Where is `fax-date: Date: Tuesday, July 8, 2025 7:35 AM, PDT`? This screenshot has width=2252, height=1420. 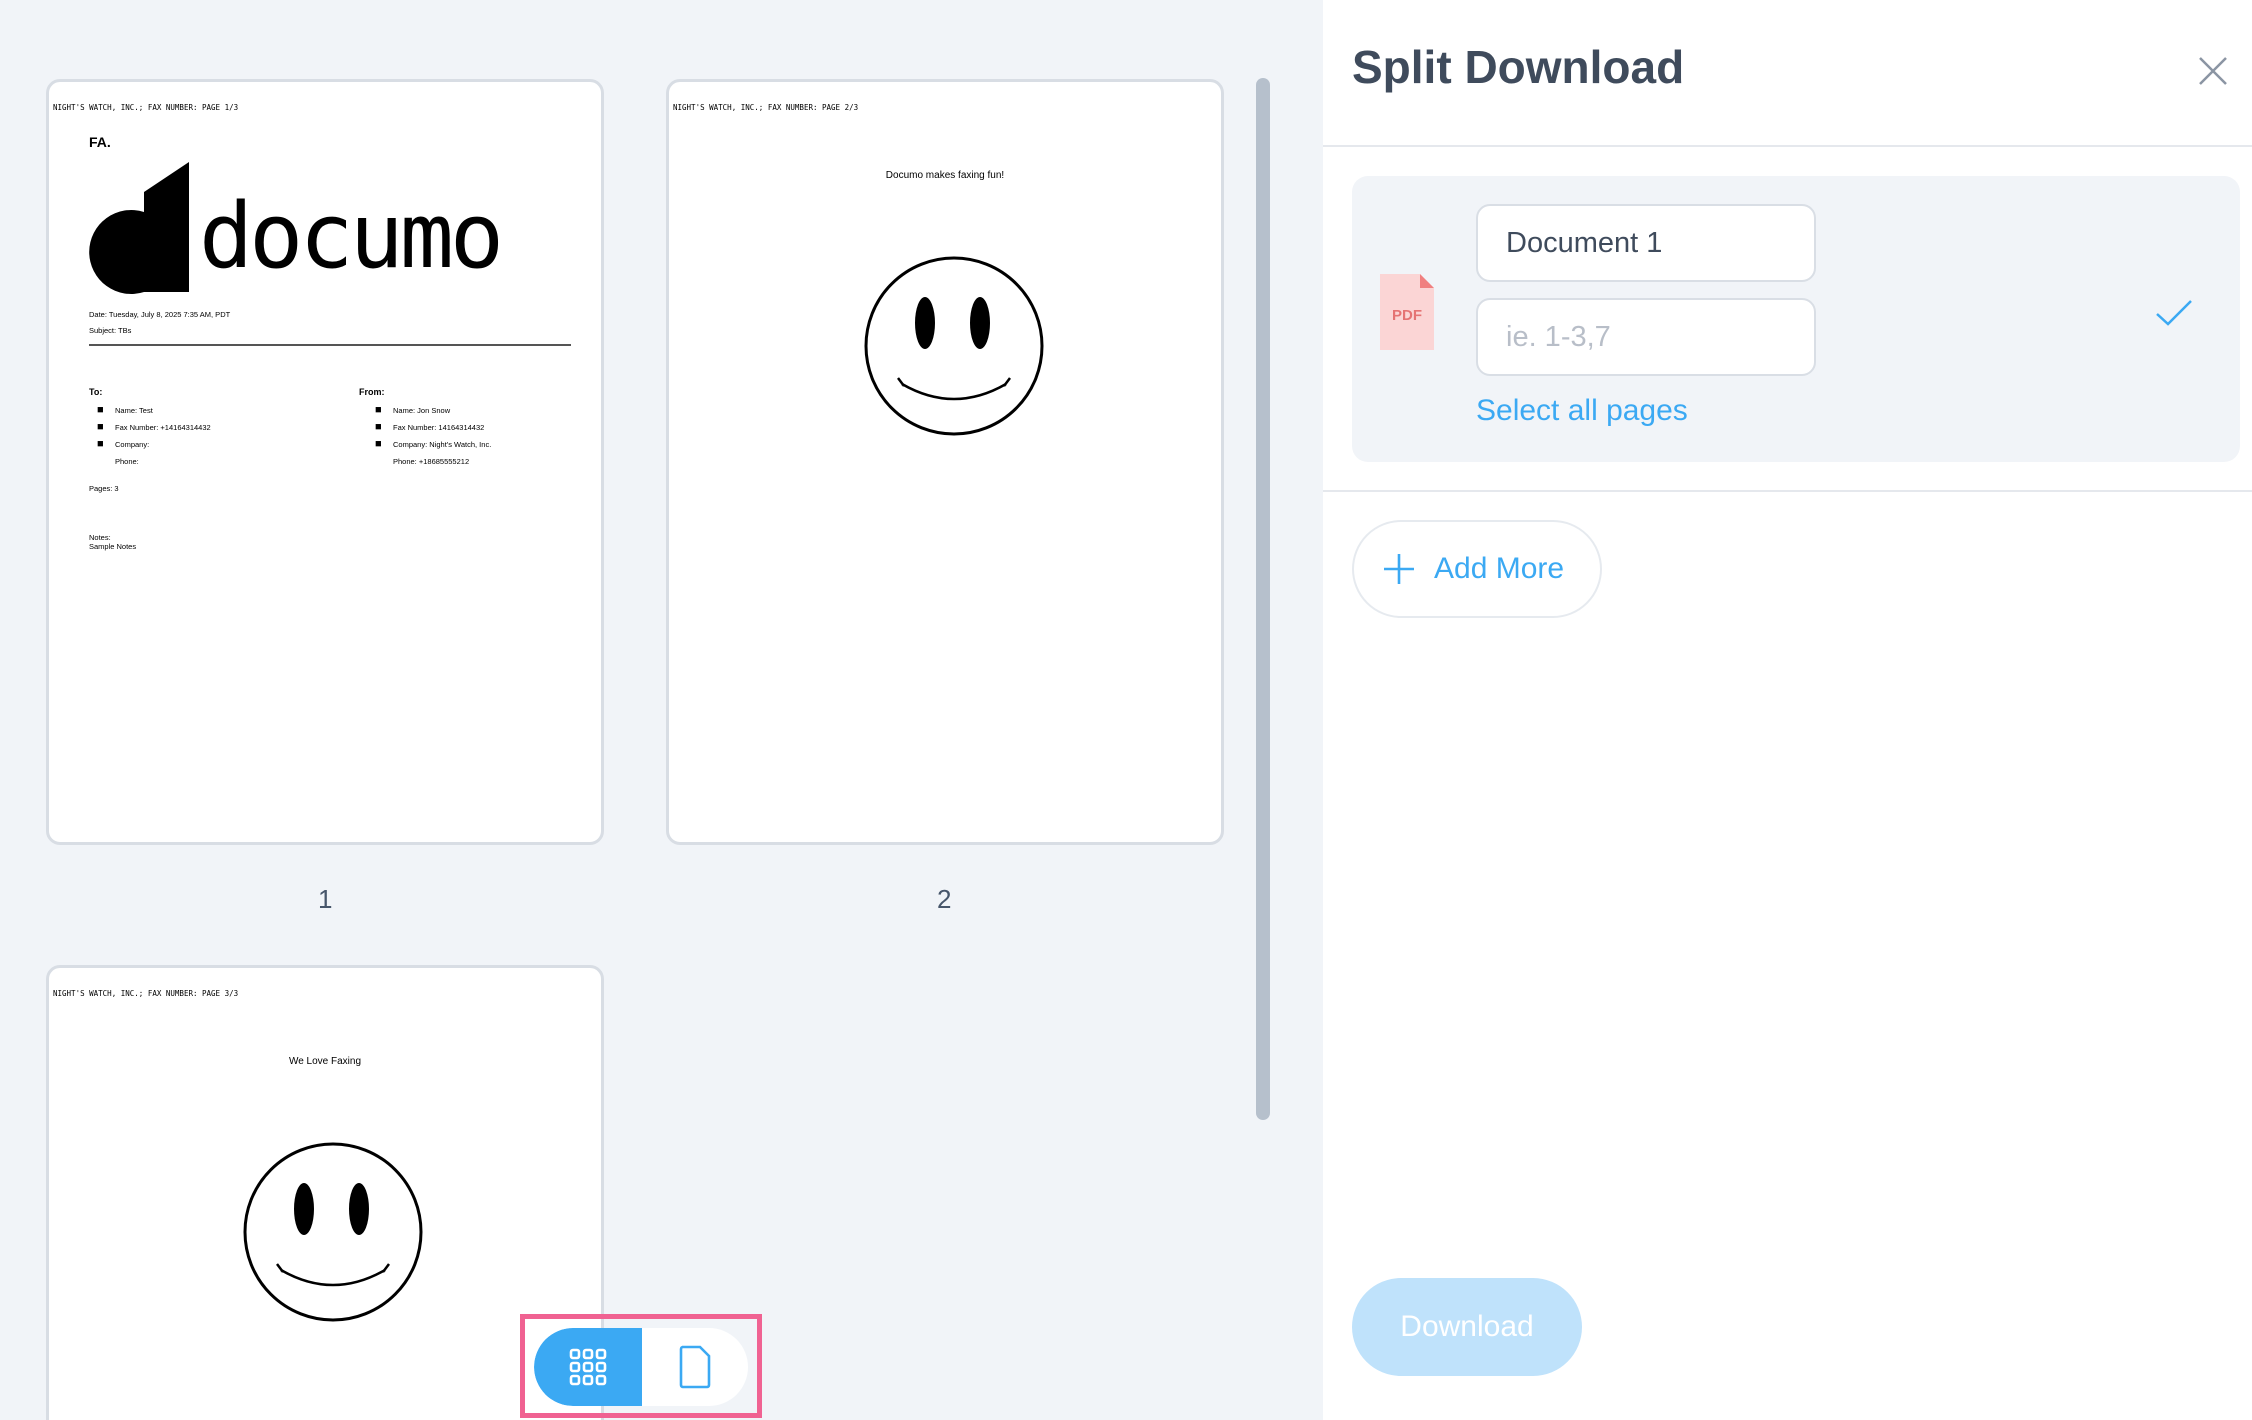 fax-date: Date: Tuesday, July 8, 2025 7:35 AM, PDT is located at coordinates (160, 314).